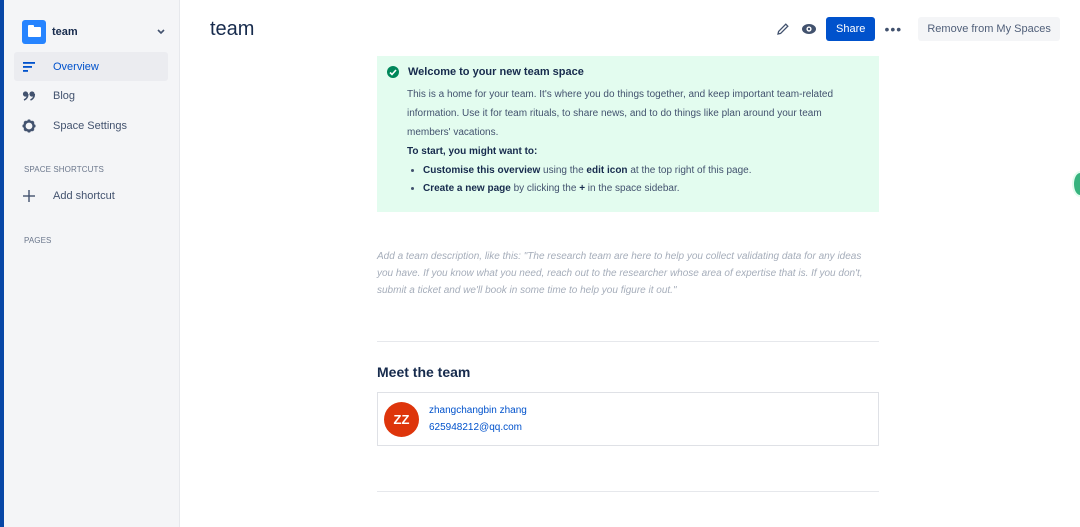 This screenshot has width=1080, height=527. I want to click on plus-icon, so click(29, 196).